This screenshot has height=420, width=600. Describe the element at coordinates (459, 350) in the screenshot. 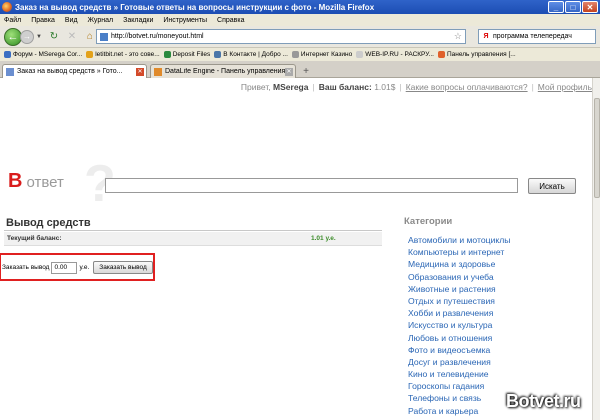

I see `category-link: Фото и видеосъемка` at that location.